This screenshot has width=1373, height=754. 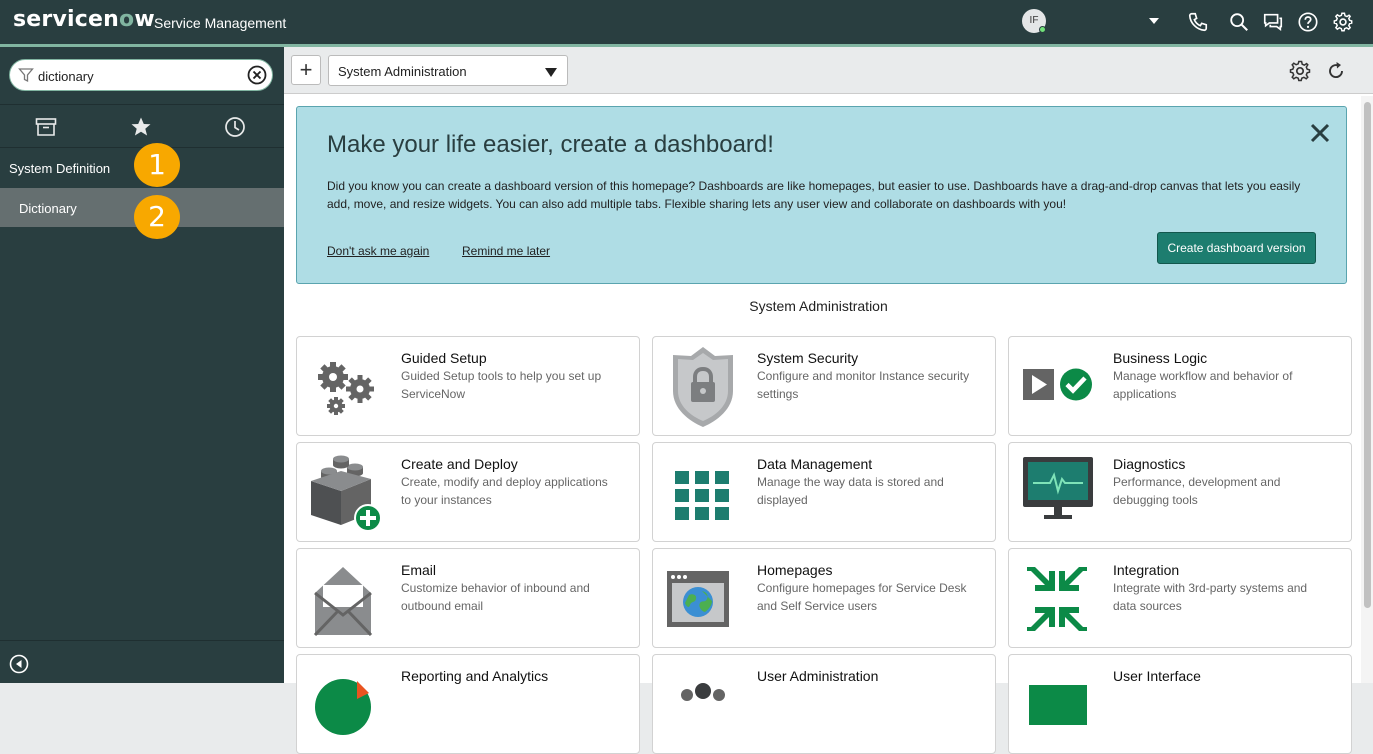 What do you see at coordinates (698, 599) in the screenshot?
I see `browser-globe-icon` at bounding box center [698, 599].